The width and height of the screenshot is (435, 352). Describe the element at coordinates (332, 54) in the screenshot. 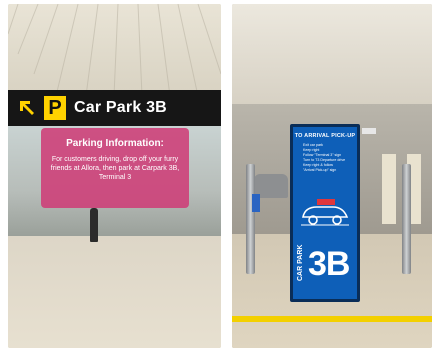

I see `carpark-ceiling` at that location.